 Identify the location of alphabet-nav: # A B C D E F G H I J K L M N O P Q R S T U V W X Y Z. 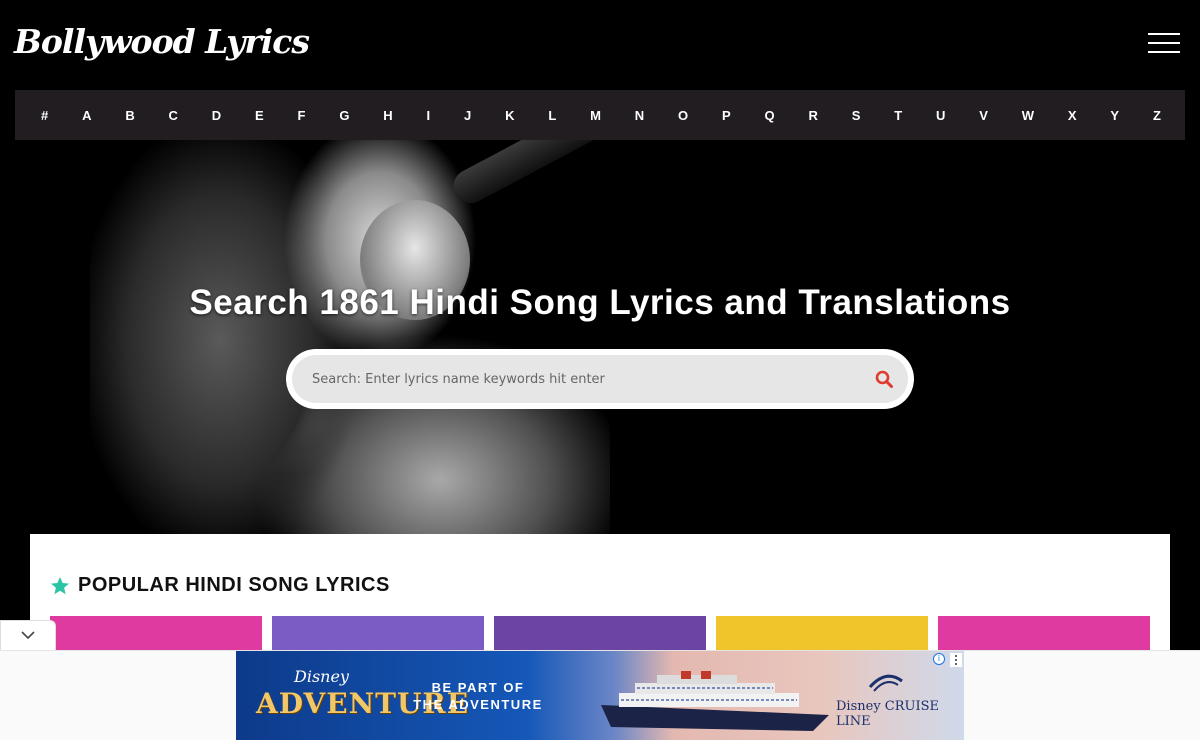
(600, 115).